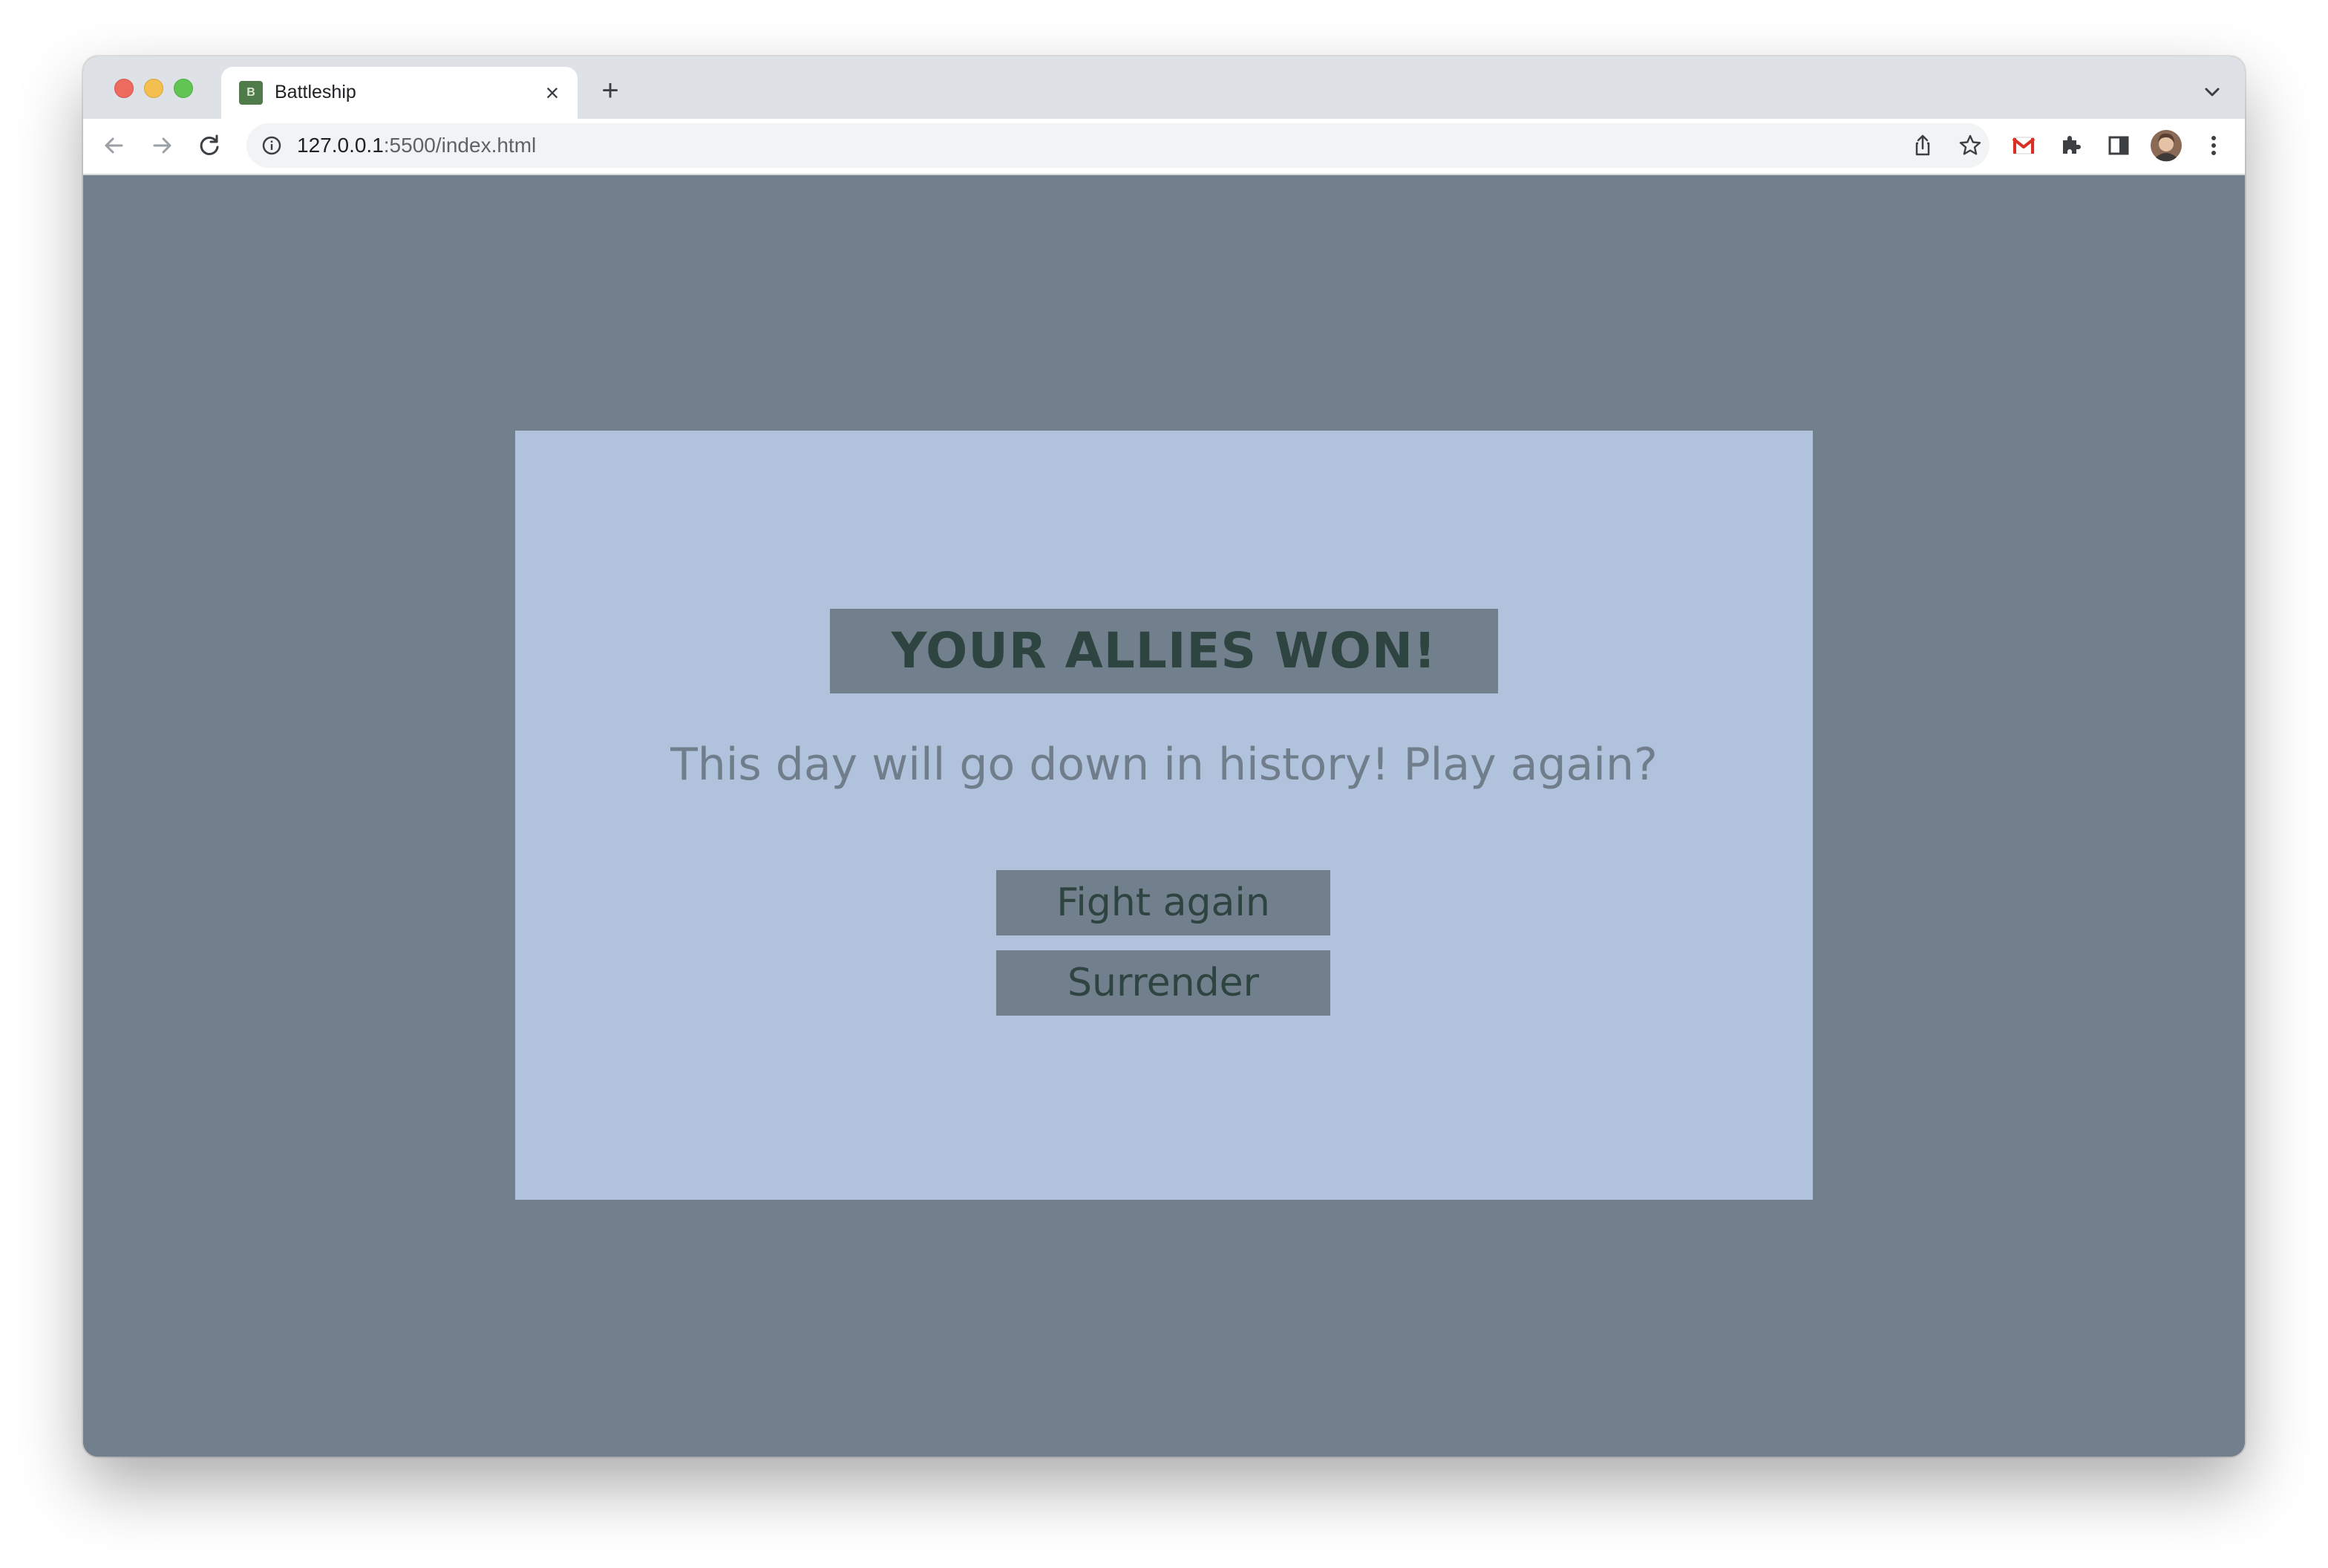 This screenshot has width=2328, height=1568. Describe the element at coordinates (210, 145) in the screenshot. I see `reload-icon` at that location.